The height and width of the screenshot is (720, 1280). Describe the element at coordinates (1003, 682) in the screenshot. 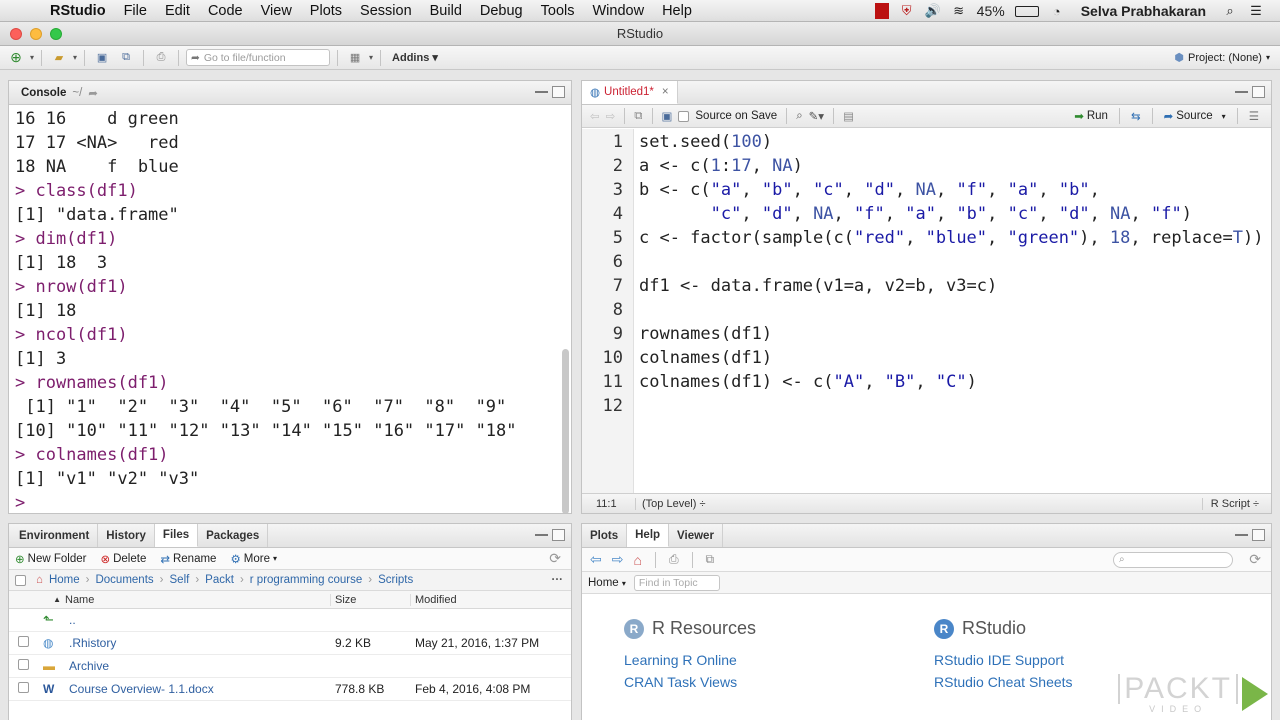

I see `rstudio-cheat-sheets-link: RStudio Cheat Sheets` at that location.